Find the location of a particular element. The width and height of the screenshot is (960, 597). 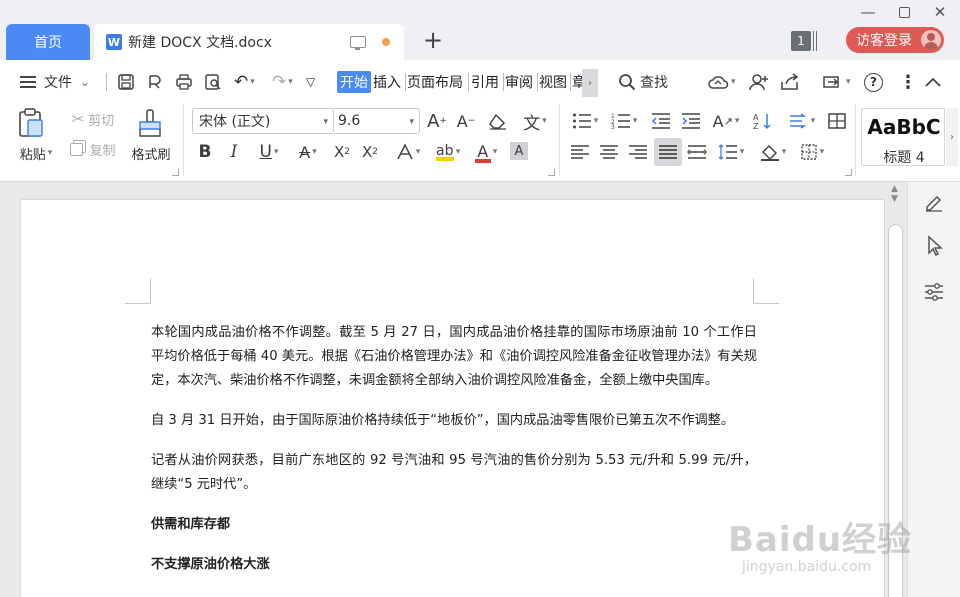

align-left-icon is located at coordinates (580, 152).